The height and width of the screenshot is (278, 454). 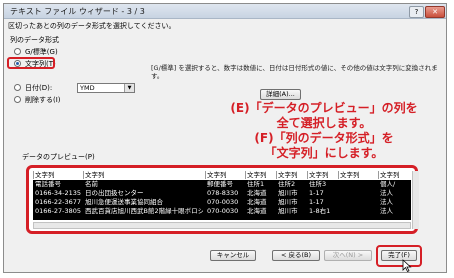 I want to click on table-cell: 個人/, so click(x=388, y=184).